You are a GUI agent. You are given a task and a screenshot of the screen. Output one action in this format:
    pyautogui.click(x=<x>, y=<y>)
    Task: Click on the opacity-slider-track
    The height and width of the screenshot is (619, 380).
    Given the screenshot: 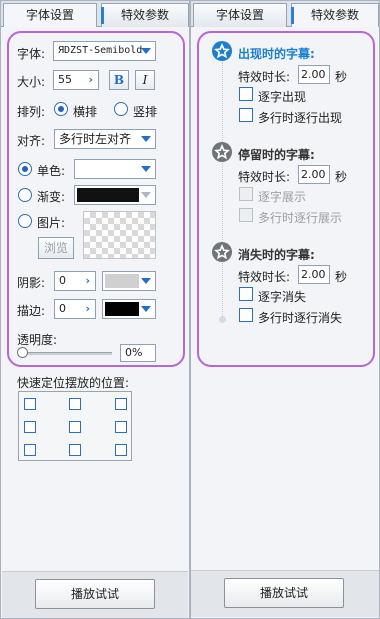 What is the action you would take?
    pyautogui.click(x=66, y=353)
    